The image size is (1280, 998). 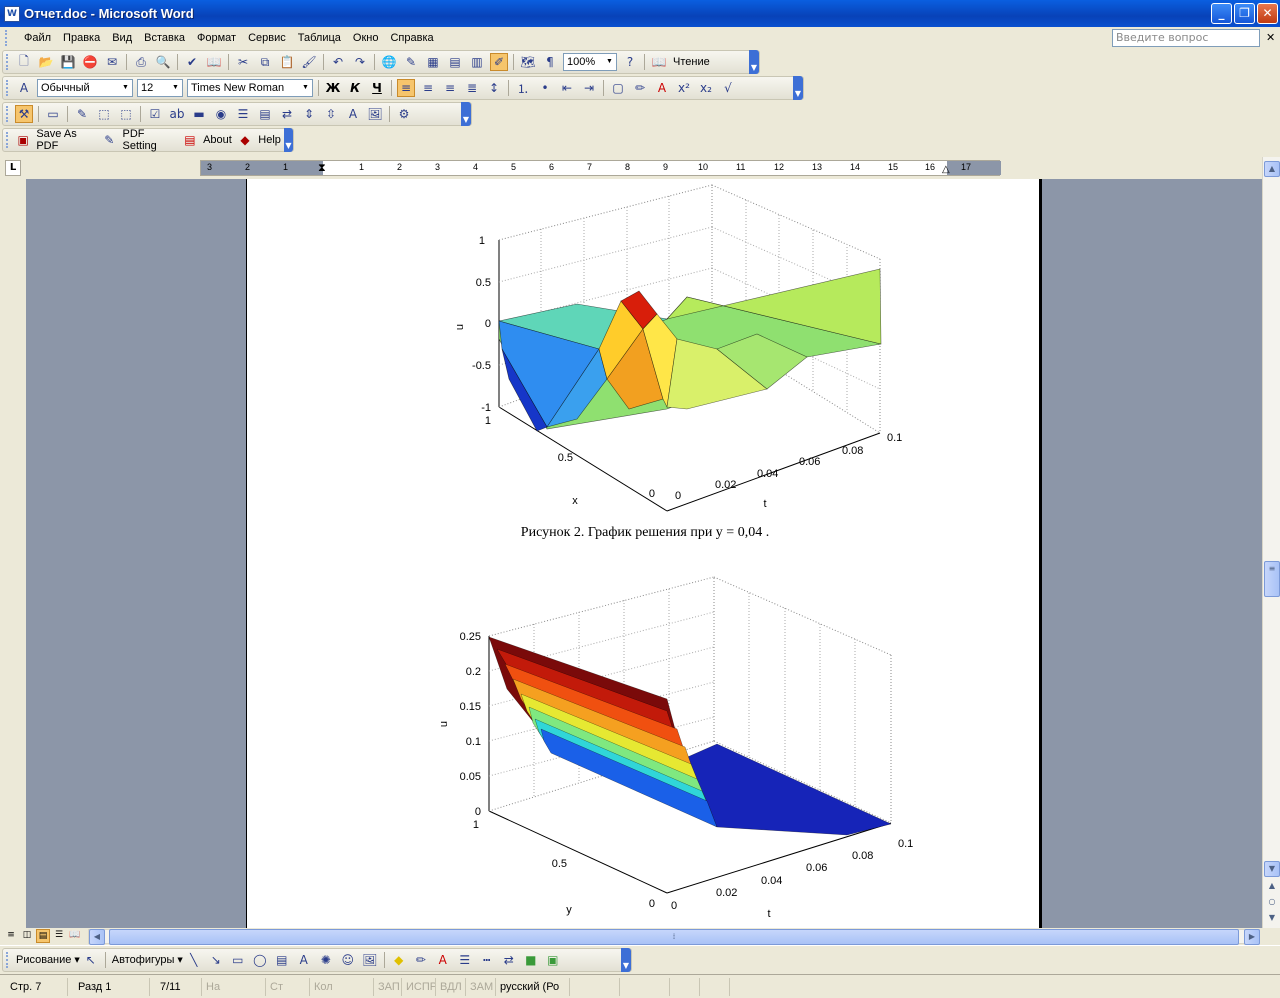 What do you see at coordinates (1186, 38) in the screenshot?
I see `help-search-input: Введите вопрос` at bounding box center [1186, 38].